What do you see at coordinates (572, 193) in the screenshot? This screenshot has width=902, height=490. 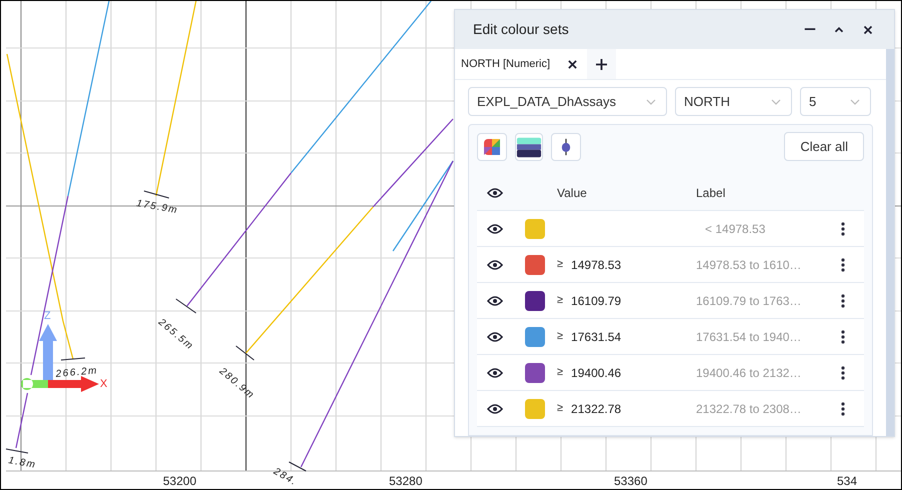 I see `column-header: Value` at bounding box center [572, 193].